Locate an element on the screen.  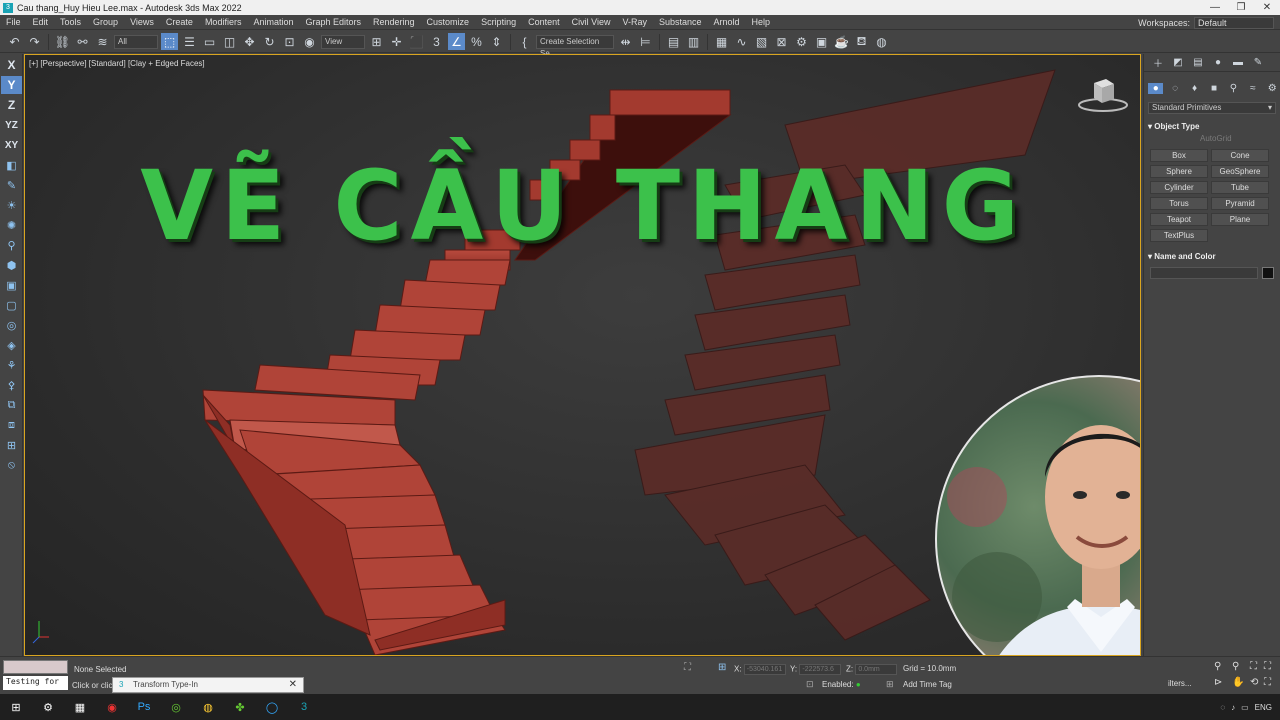
cone-button: Cone is located at coordinates (1240, 155).